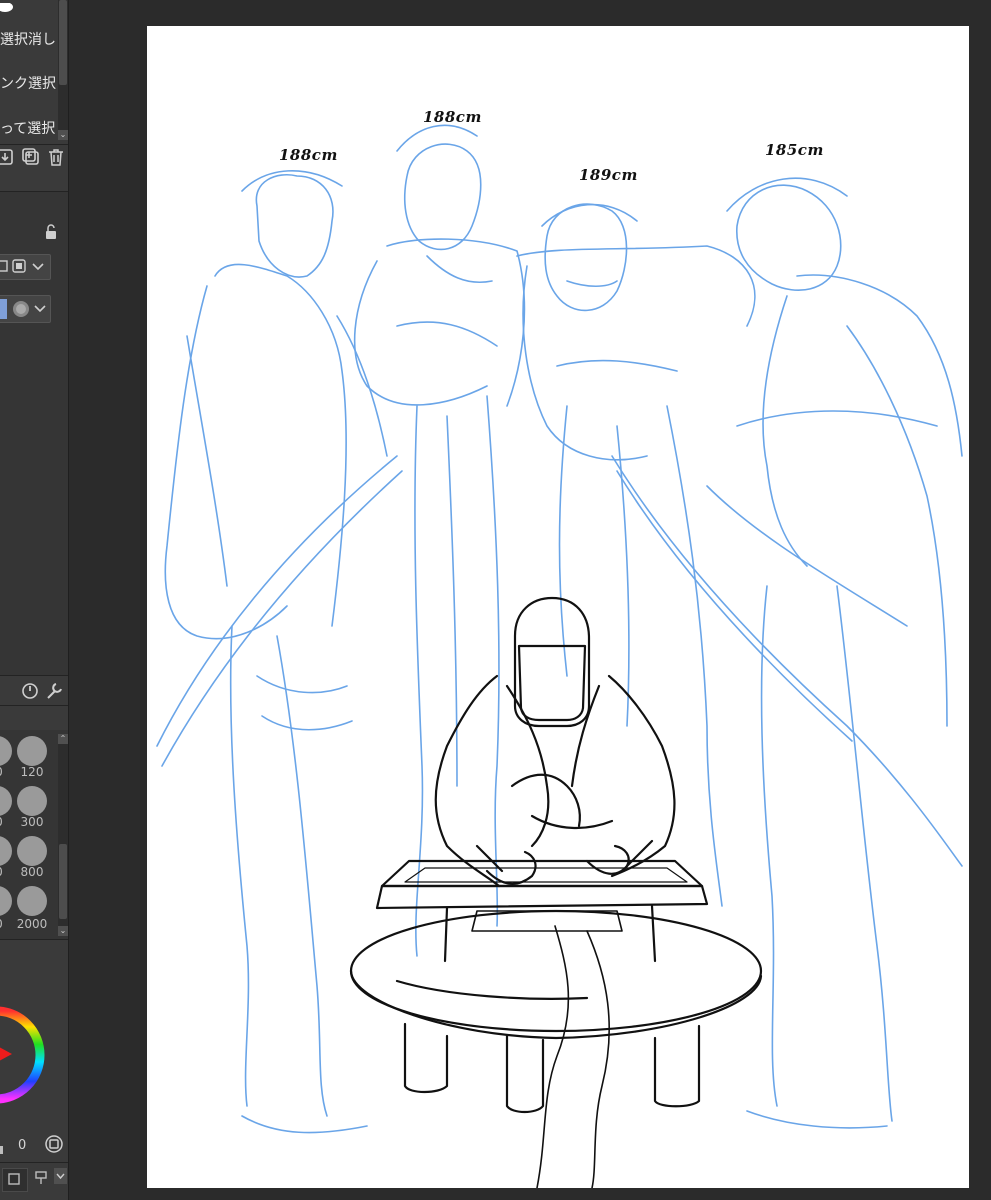 The height and width of the screenshot is (1200, 991). I want to click on brush-size-palette: 0 120 0 300 0 800 0 2000 ⌃ ⌄, so click(34, 835).